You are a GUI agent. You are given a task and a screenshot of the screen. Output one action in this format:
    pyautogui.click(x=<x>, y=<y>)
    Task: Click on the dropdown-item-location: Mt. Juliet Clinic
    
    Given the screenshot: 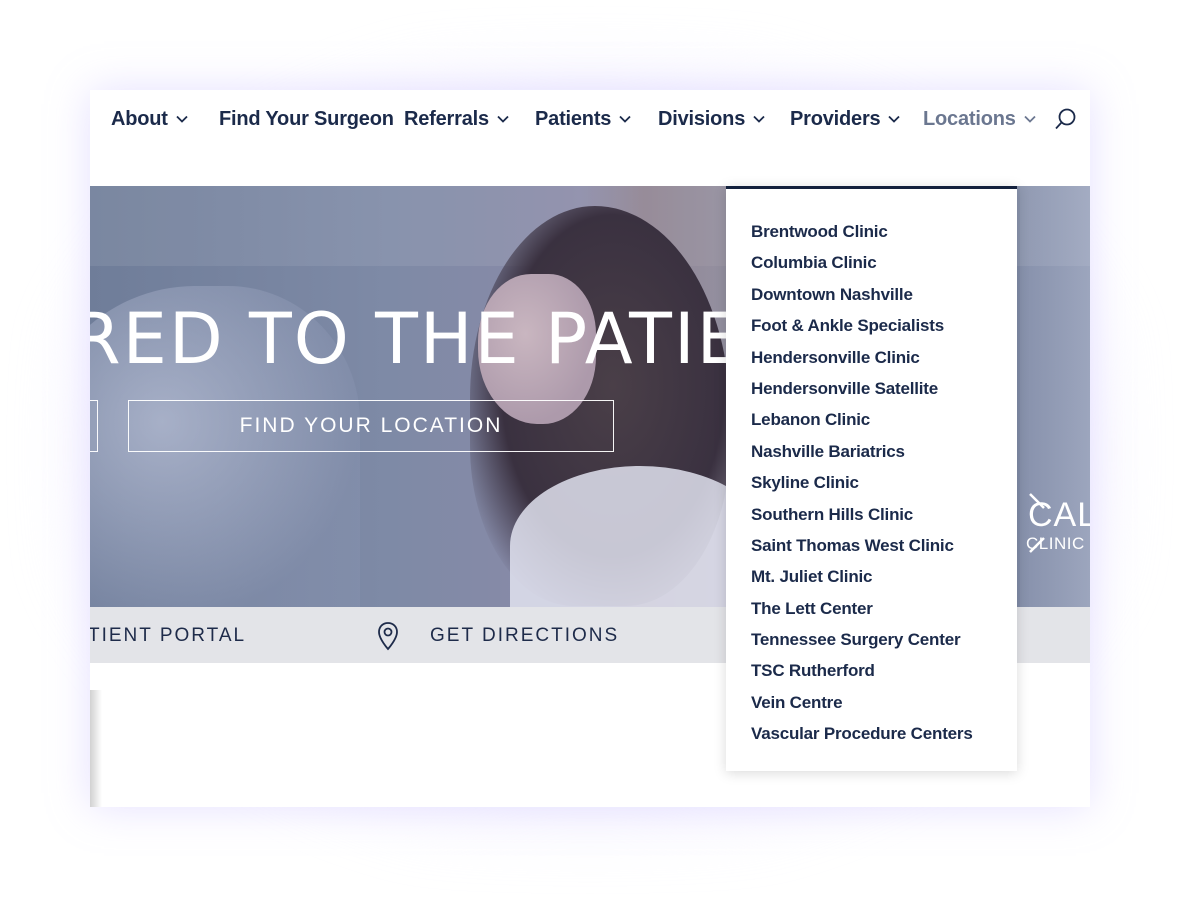 What is the action you would take?
    pyautogui.click(x=871, y=576)
    